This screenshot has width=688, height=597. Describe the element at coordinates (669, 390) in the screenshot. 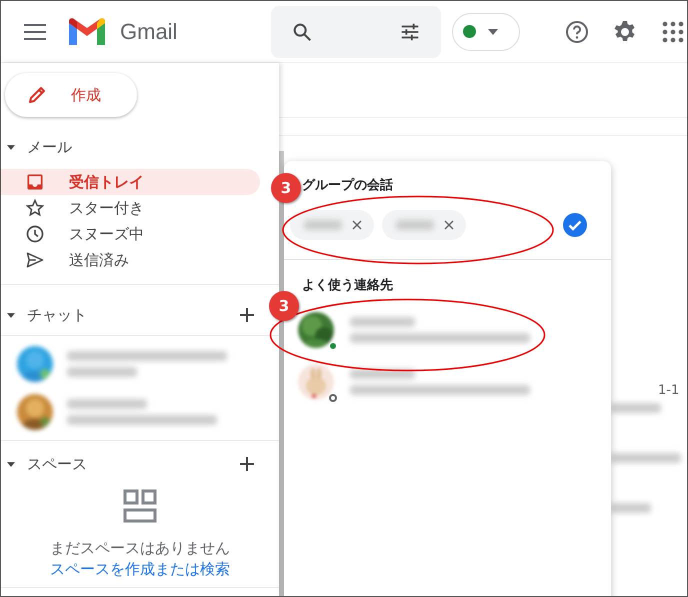

I see `page-range: 1-1` at that location.